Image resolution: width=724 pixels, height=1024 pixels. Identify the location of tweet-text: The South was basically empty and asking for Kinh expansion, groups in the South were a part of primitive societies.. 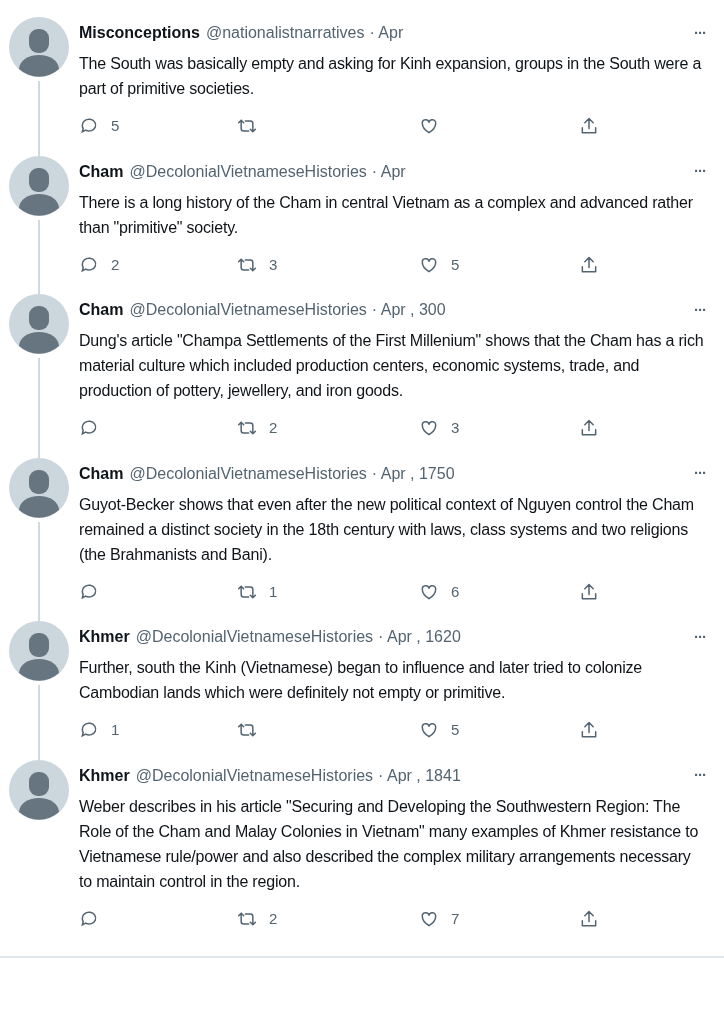
(391, 76).